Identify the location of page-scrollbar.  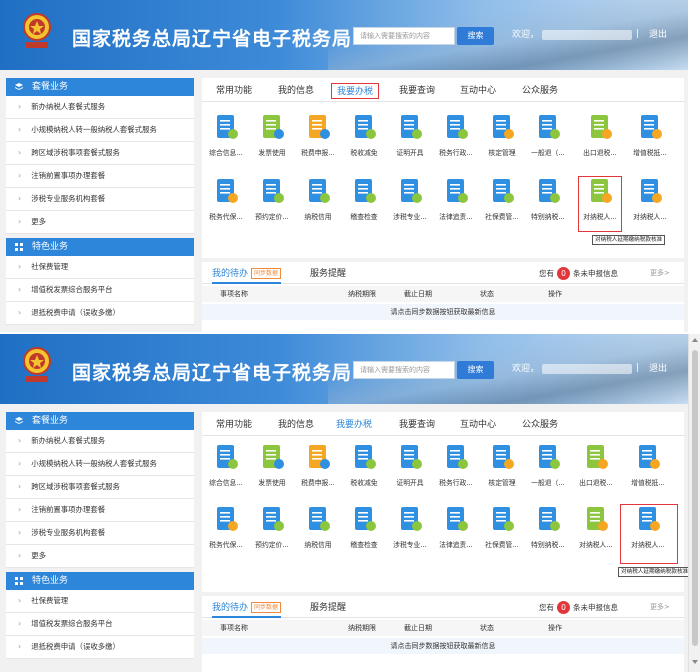
(694, 503).